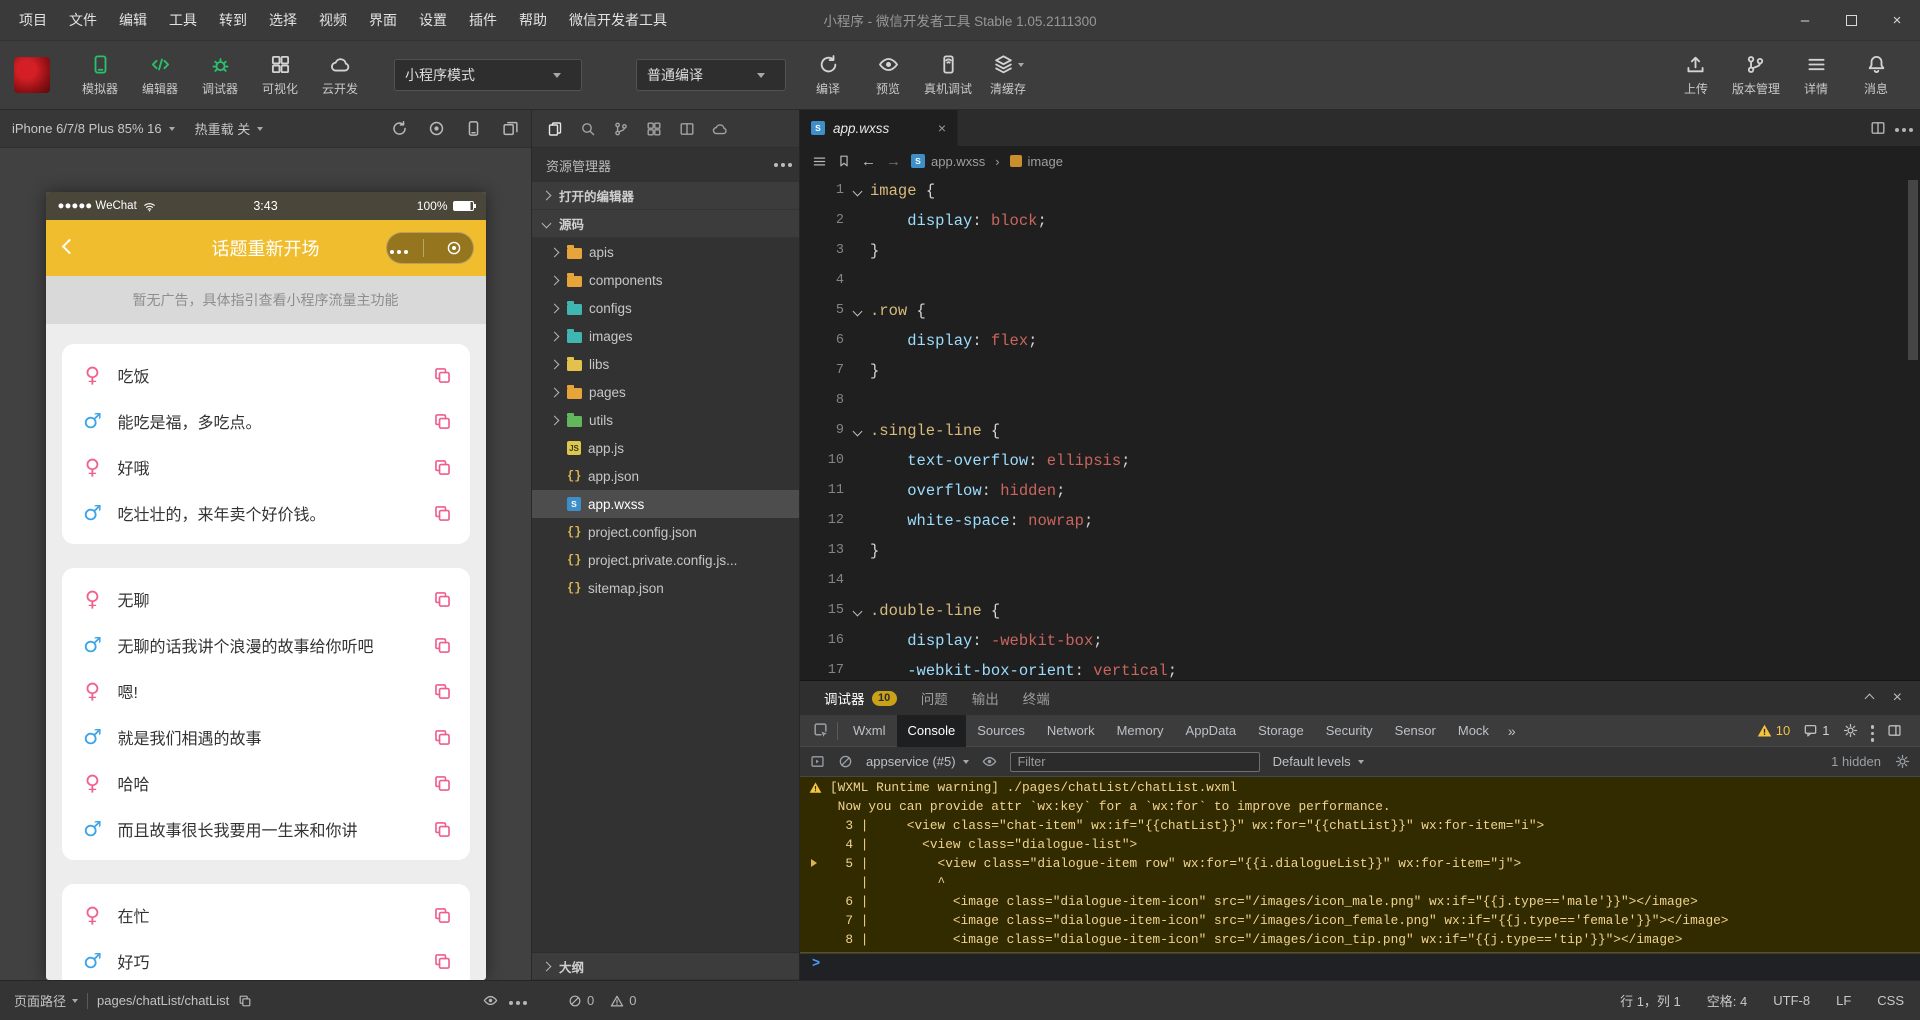 The image size is (1920, 1020). I want to click on devtools-tab-appdata: AppData, so click(1211, 731).